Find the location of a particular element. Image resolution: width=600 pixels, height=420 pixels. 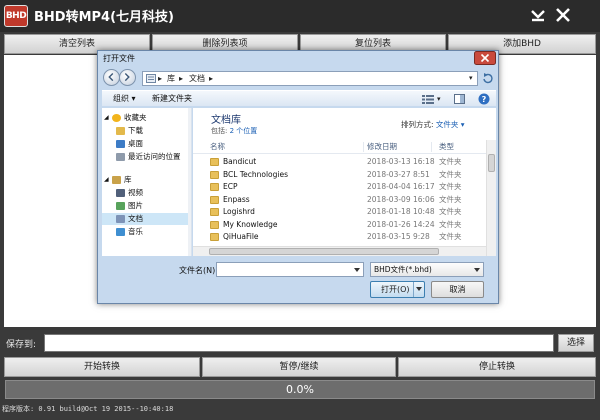

open-split-dropdown is located at coordinates (419, 289).